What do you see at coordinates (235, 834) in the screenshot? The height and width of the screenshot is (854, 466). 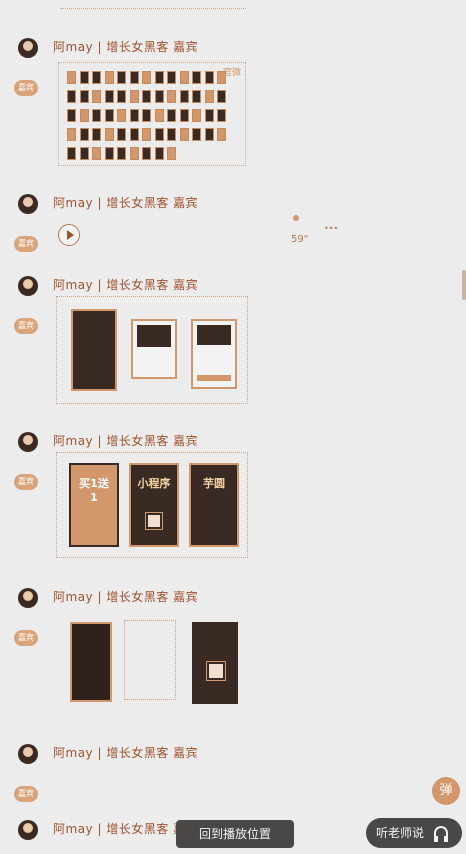 I see `back-to-play-button: 回到播放位置` at bounding box center [235, 834].